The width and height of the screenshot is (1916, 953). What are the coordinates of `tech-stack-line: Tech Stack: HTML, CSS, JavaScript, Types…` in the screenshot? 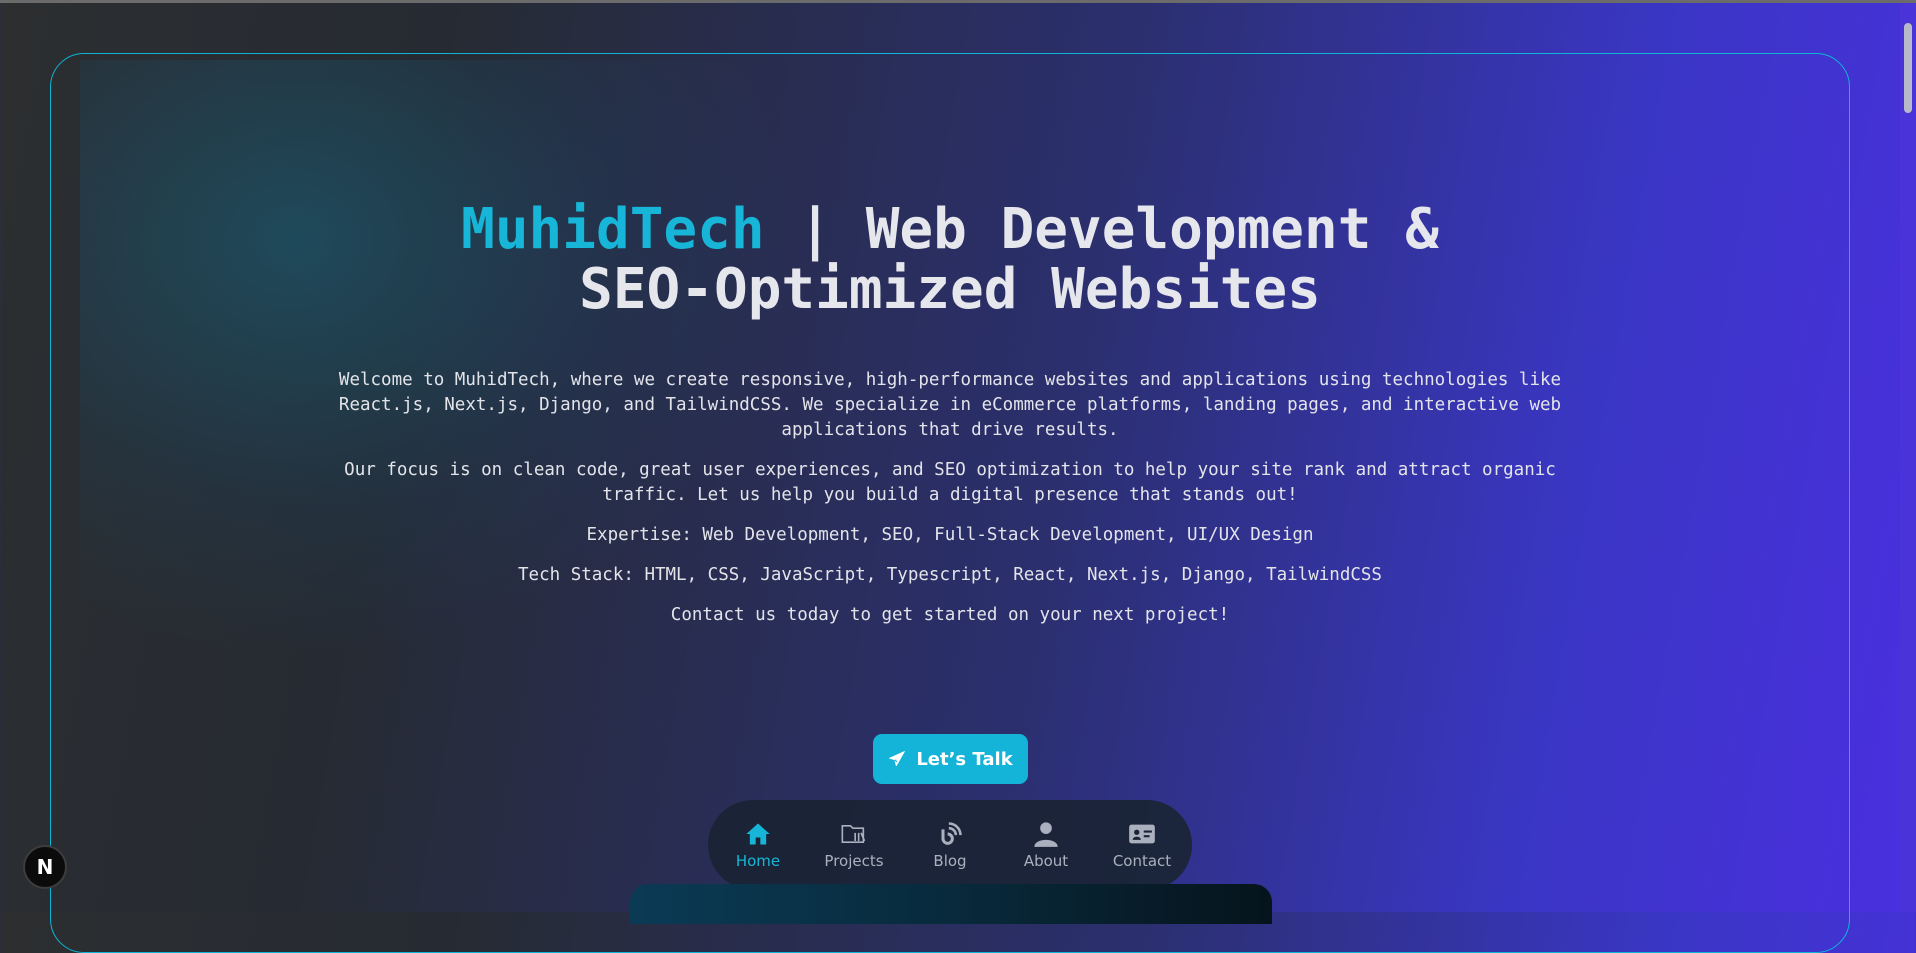 It's located at (950, 575).